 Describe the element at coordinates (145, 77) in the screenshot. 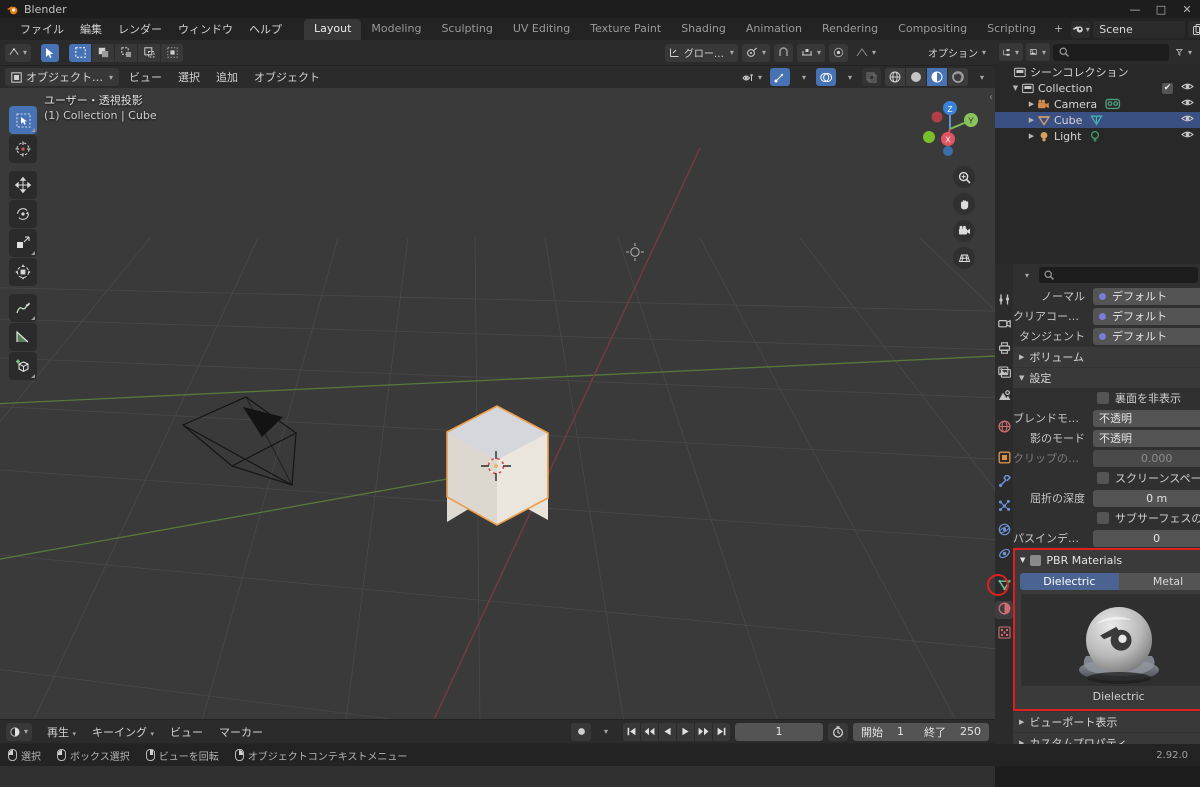

I see `viewport-menu-0: ビュー` at that location.